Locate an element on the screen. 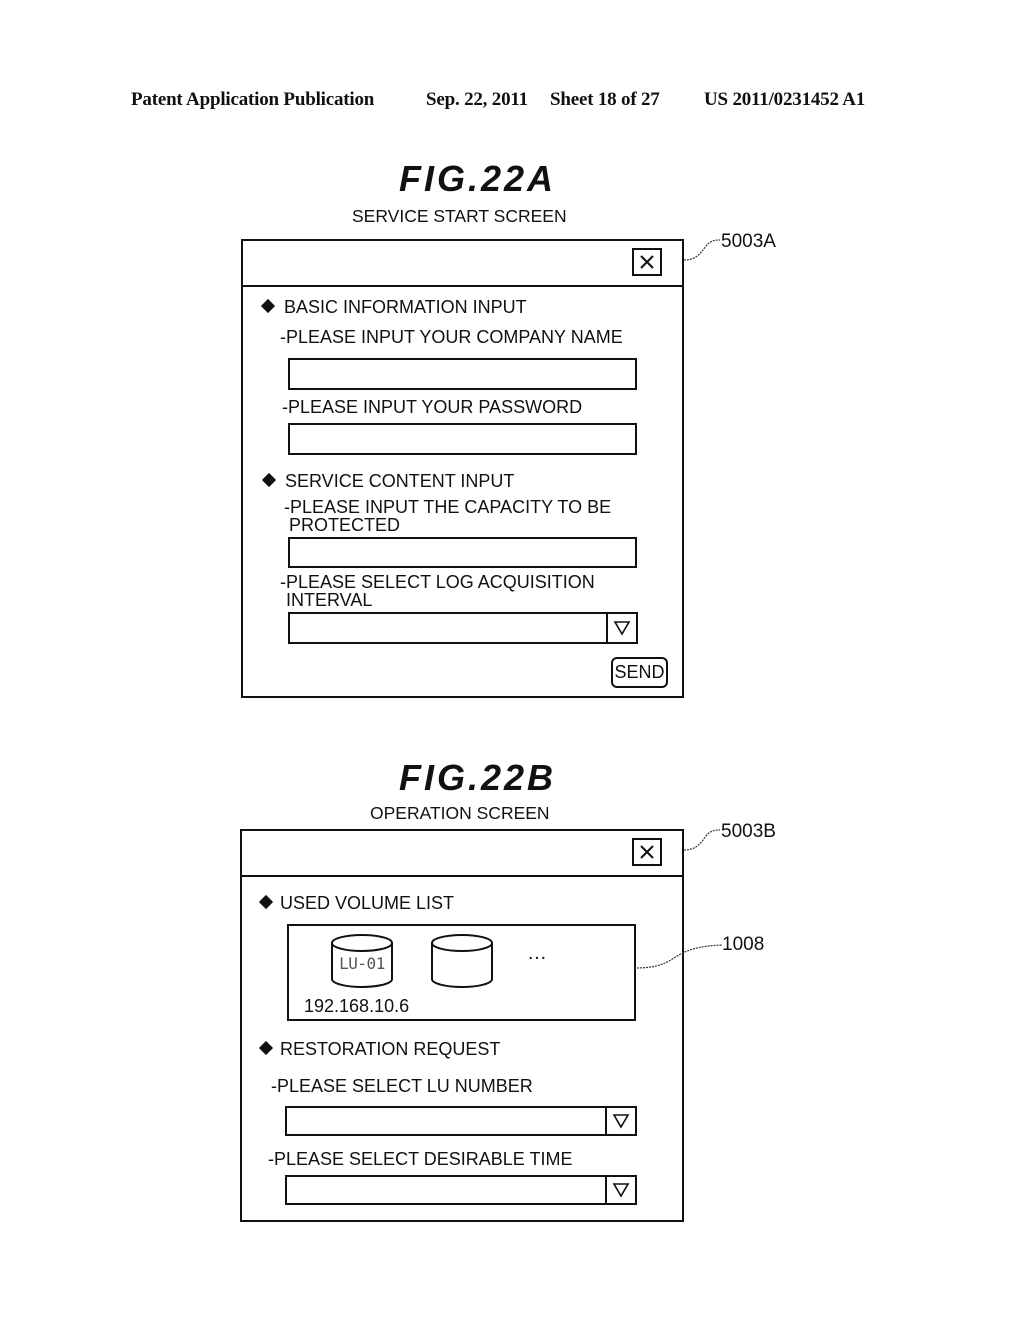 The height and width of the screenshot is (1320, 1024). interval-label-line2: INTERVAL is located at coordinates (329, 600).